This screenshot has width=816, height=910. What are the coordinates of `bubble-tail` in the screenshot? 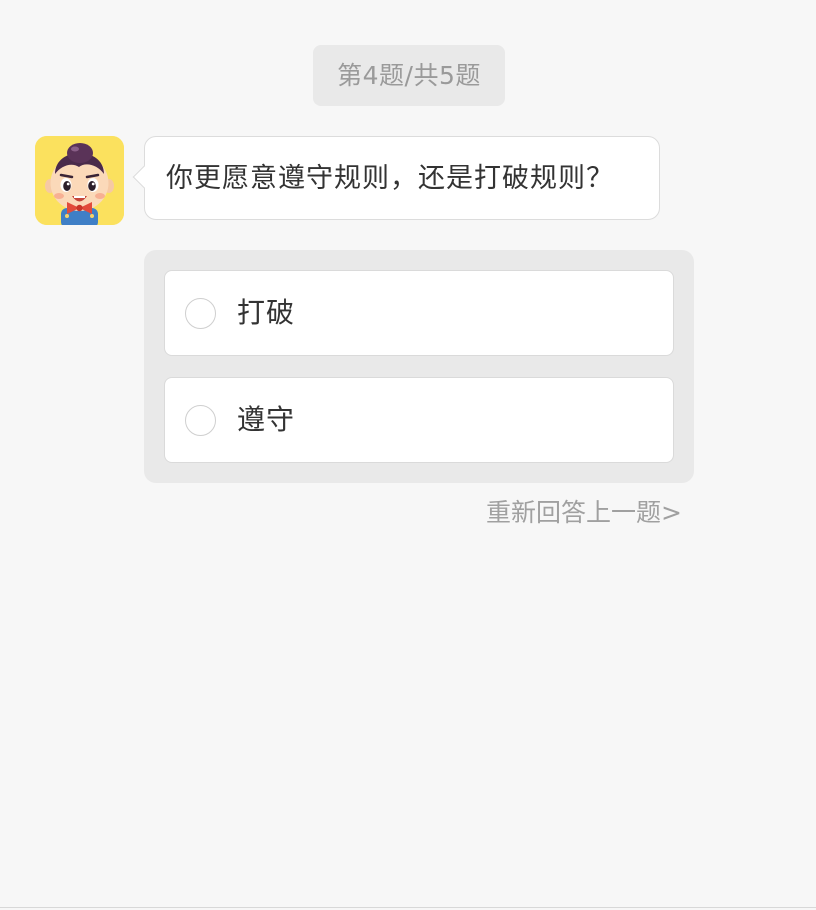 It's located at (144, 177).